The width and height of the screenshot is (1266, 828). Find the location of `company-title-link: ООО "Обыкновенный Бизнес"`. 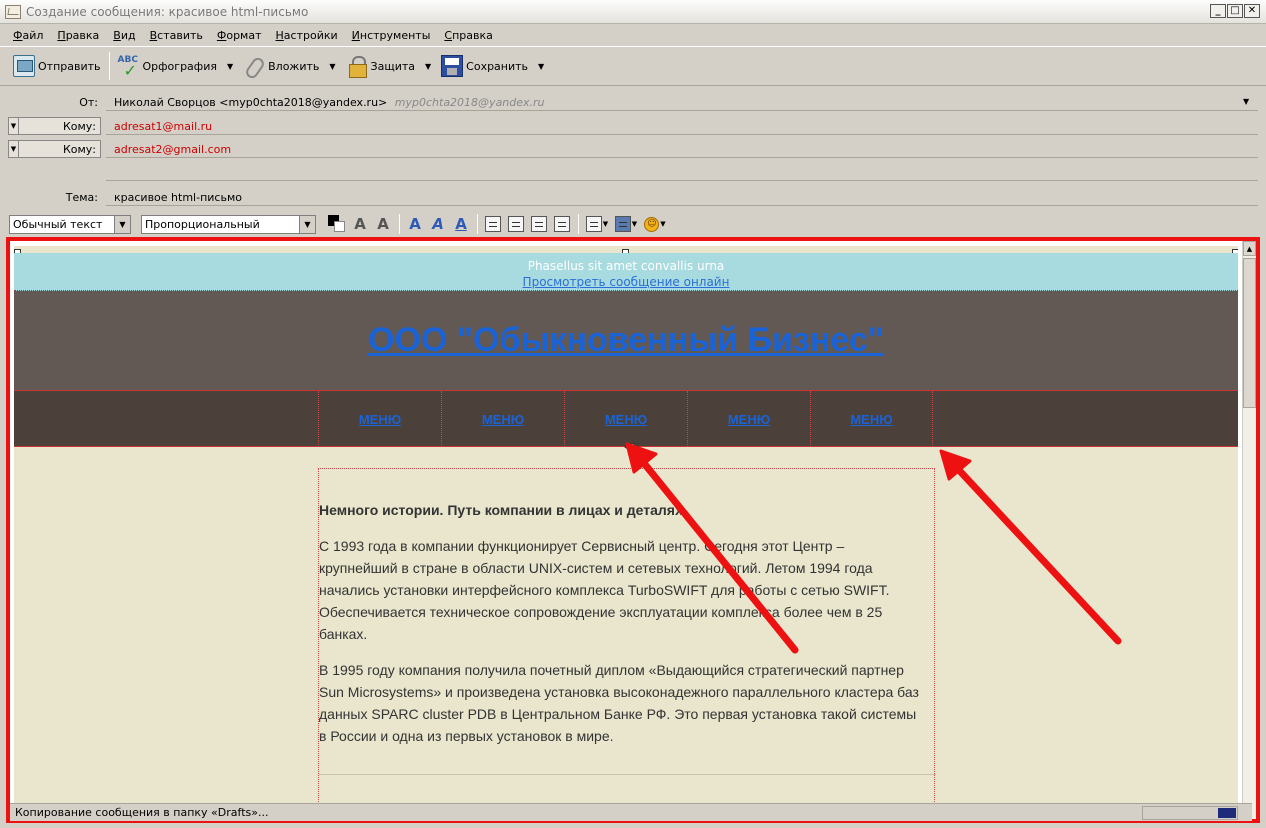

company-title-link: ООО "Обыкновенный Бизнес" is located at coordinates (626, 340).